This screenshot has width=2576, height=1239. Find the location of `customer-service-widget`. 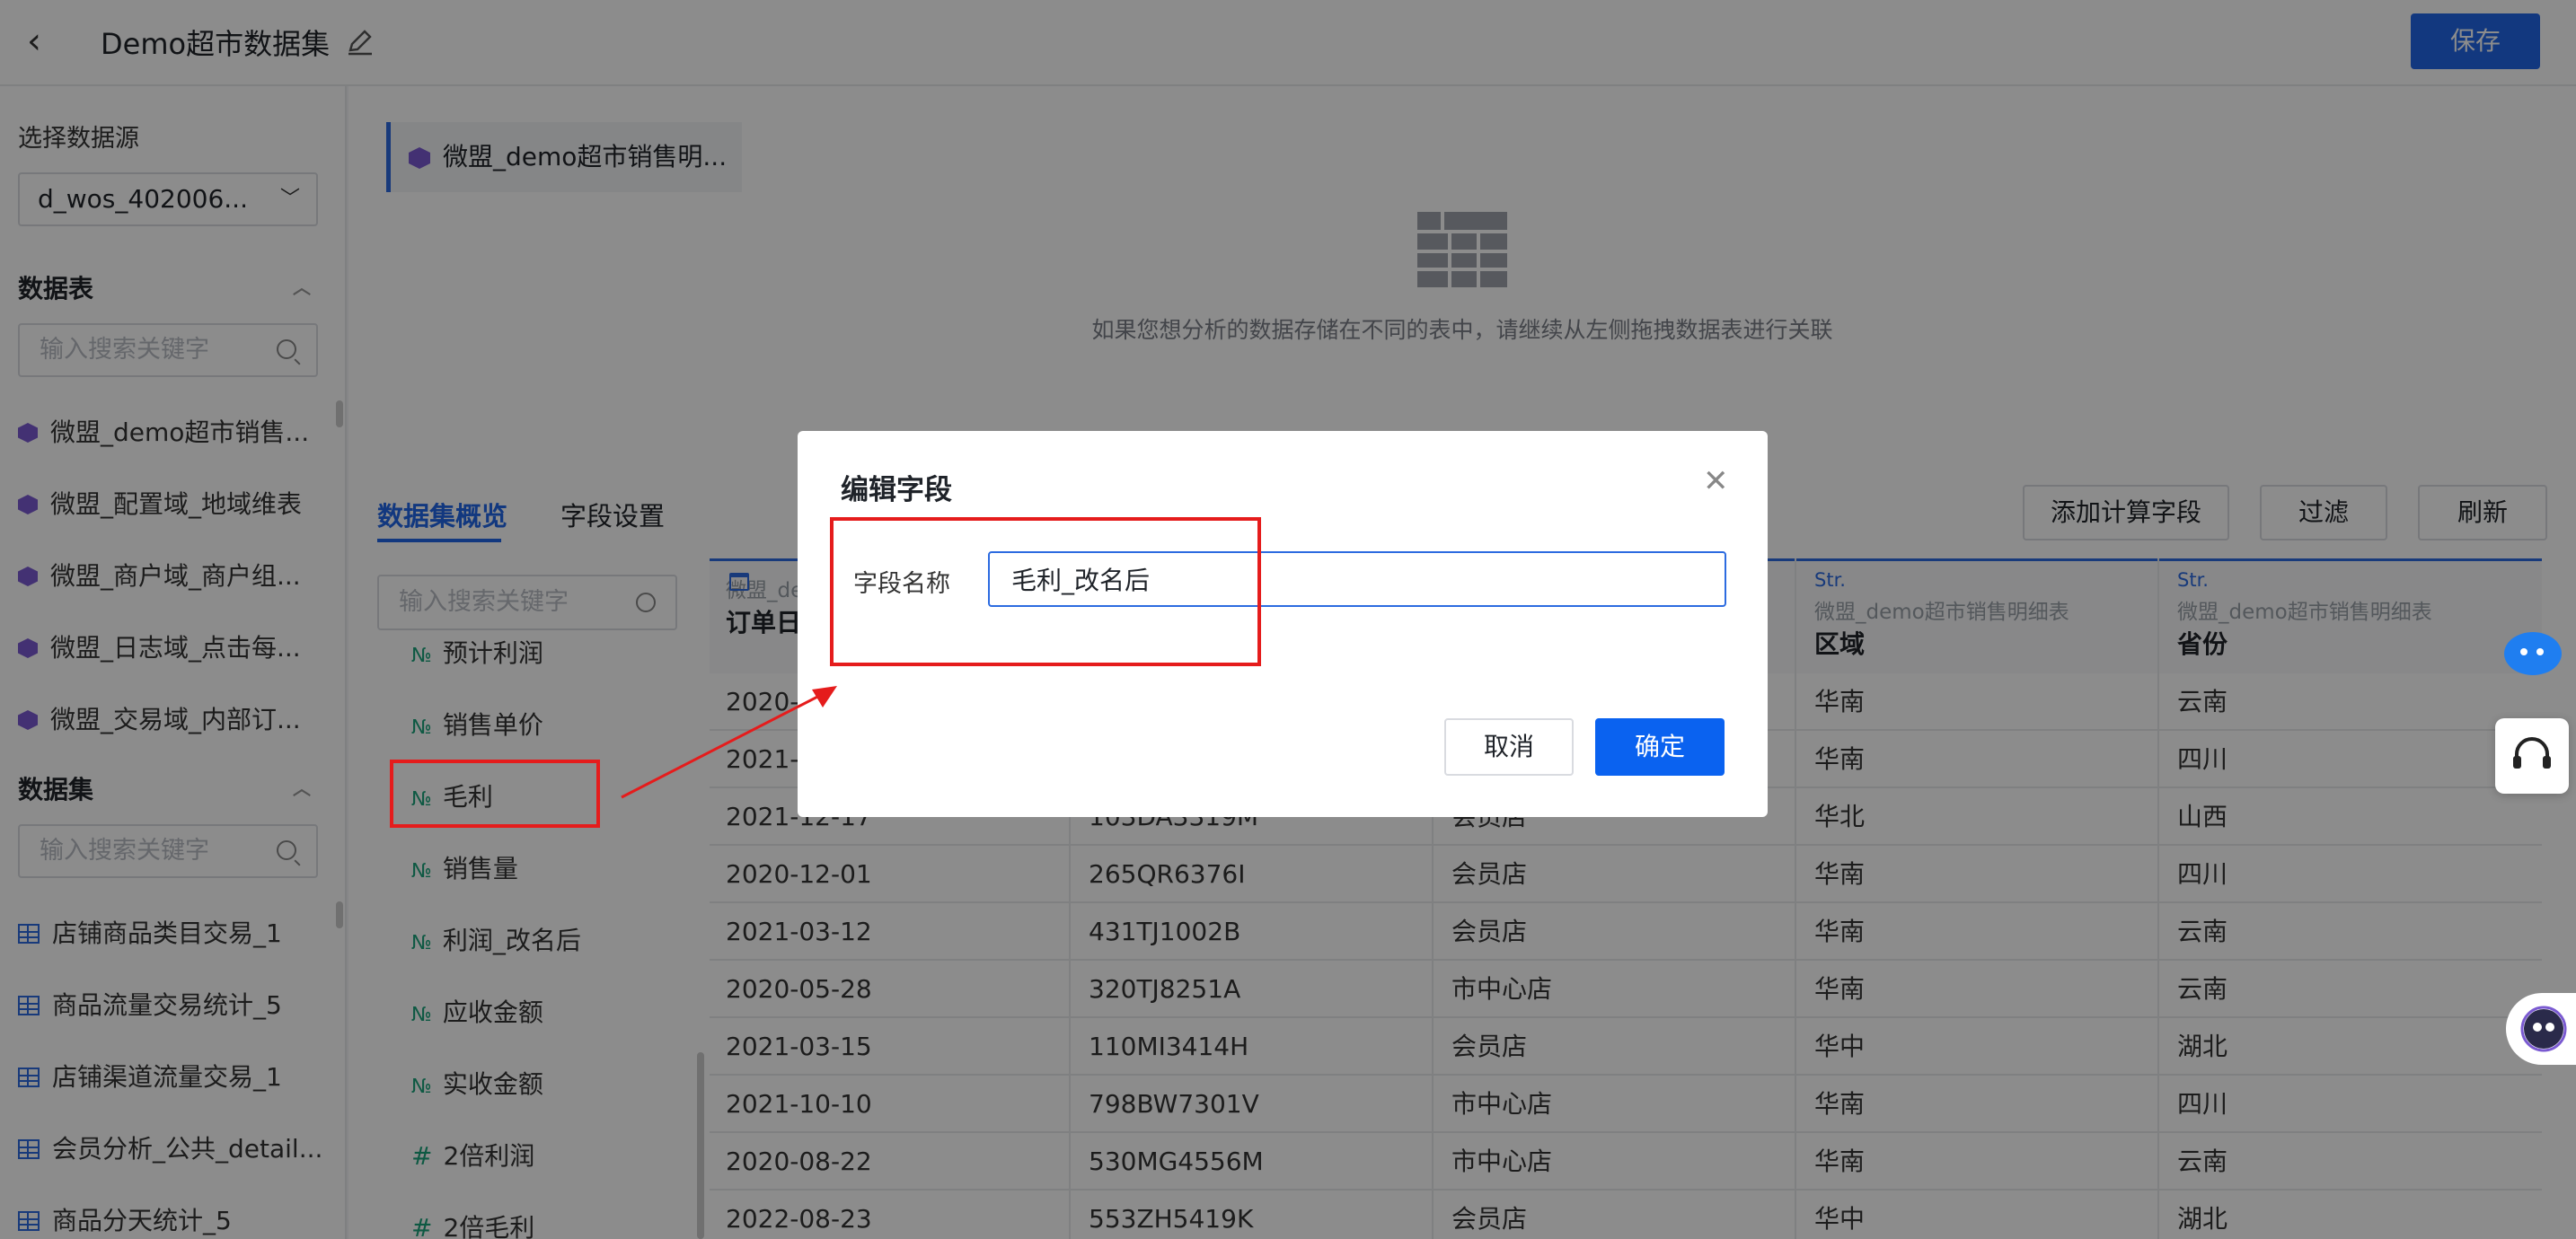

customer-service-widget is located at coordinates (2532, 756).